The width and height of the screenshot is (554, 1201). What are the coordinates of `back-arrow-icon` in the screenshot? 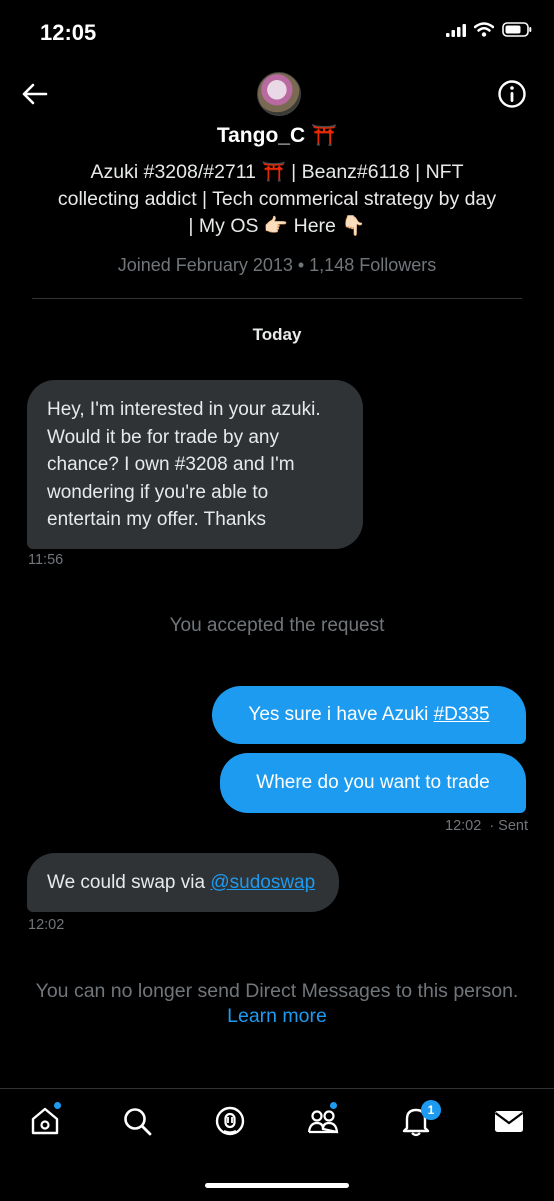 It's located at (34, 94).